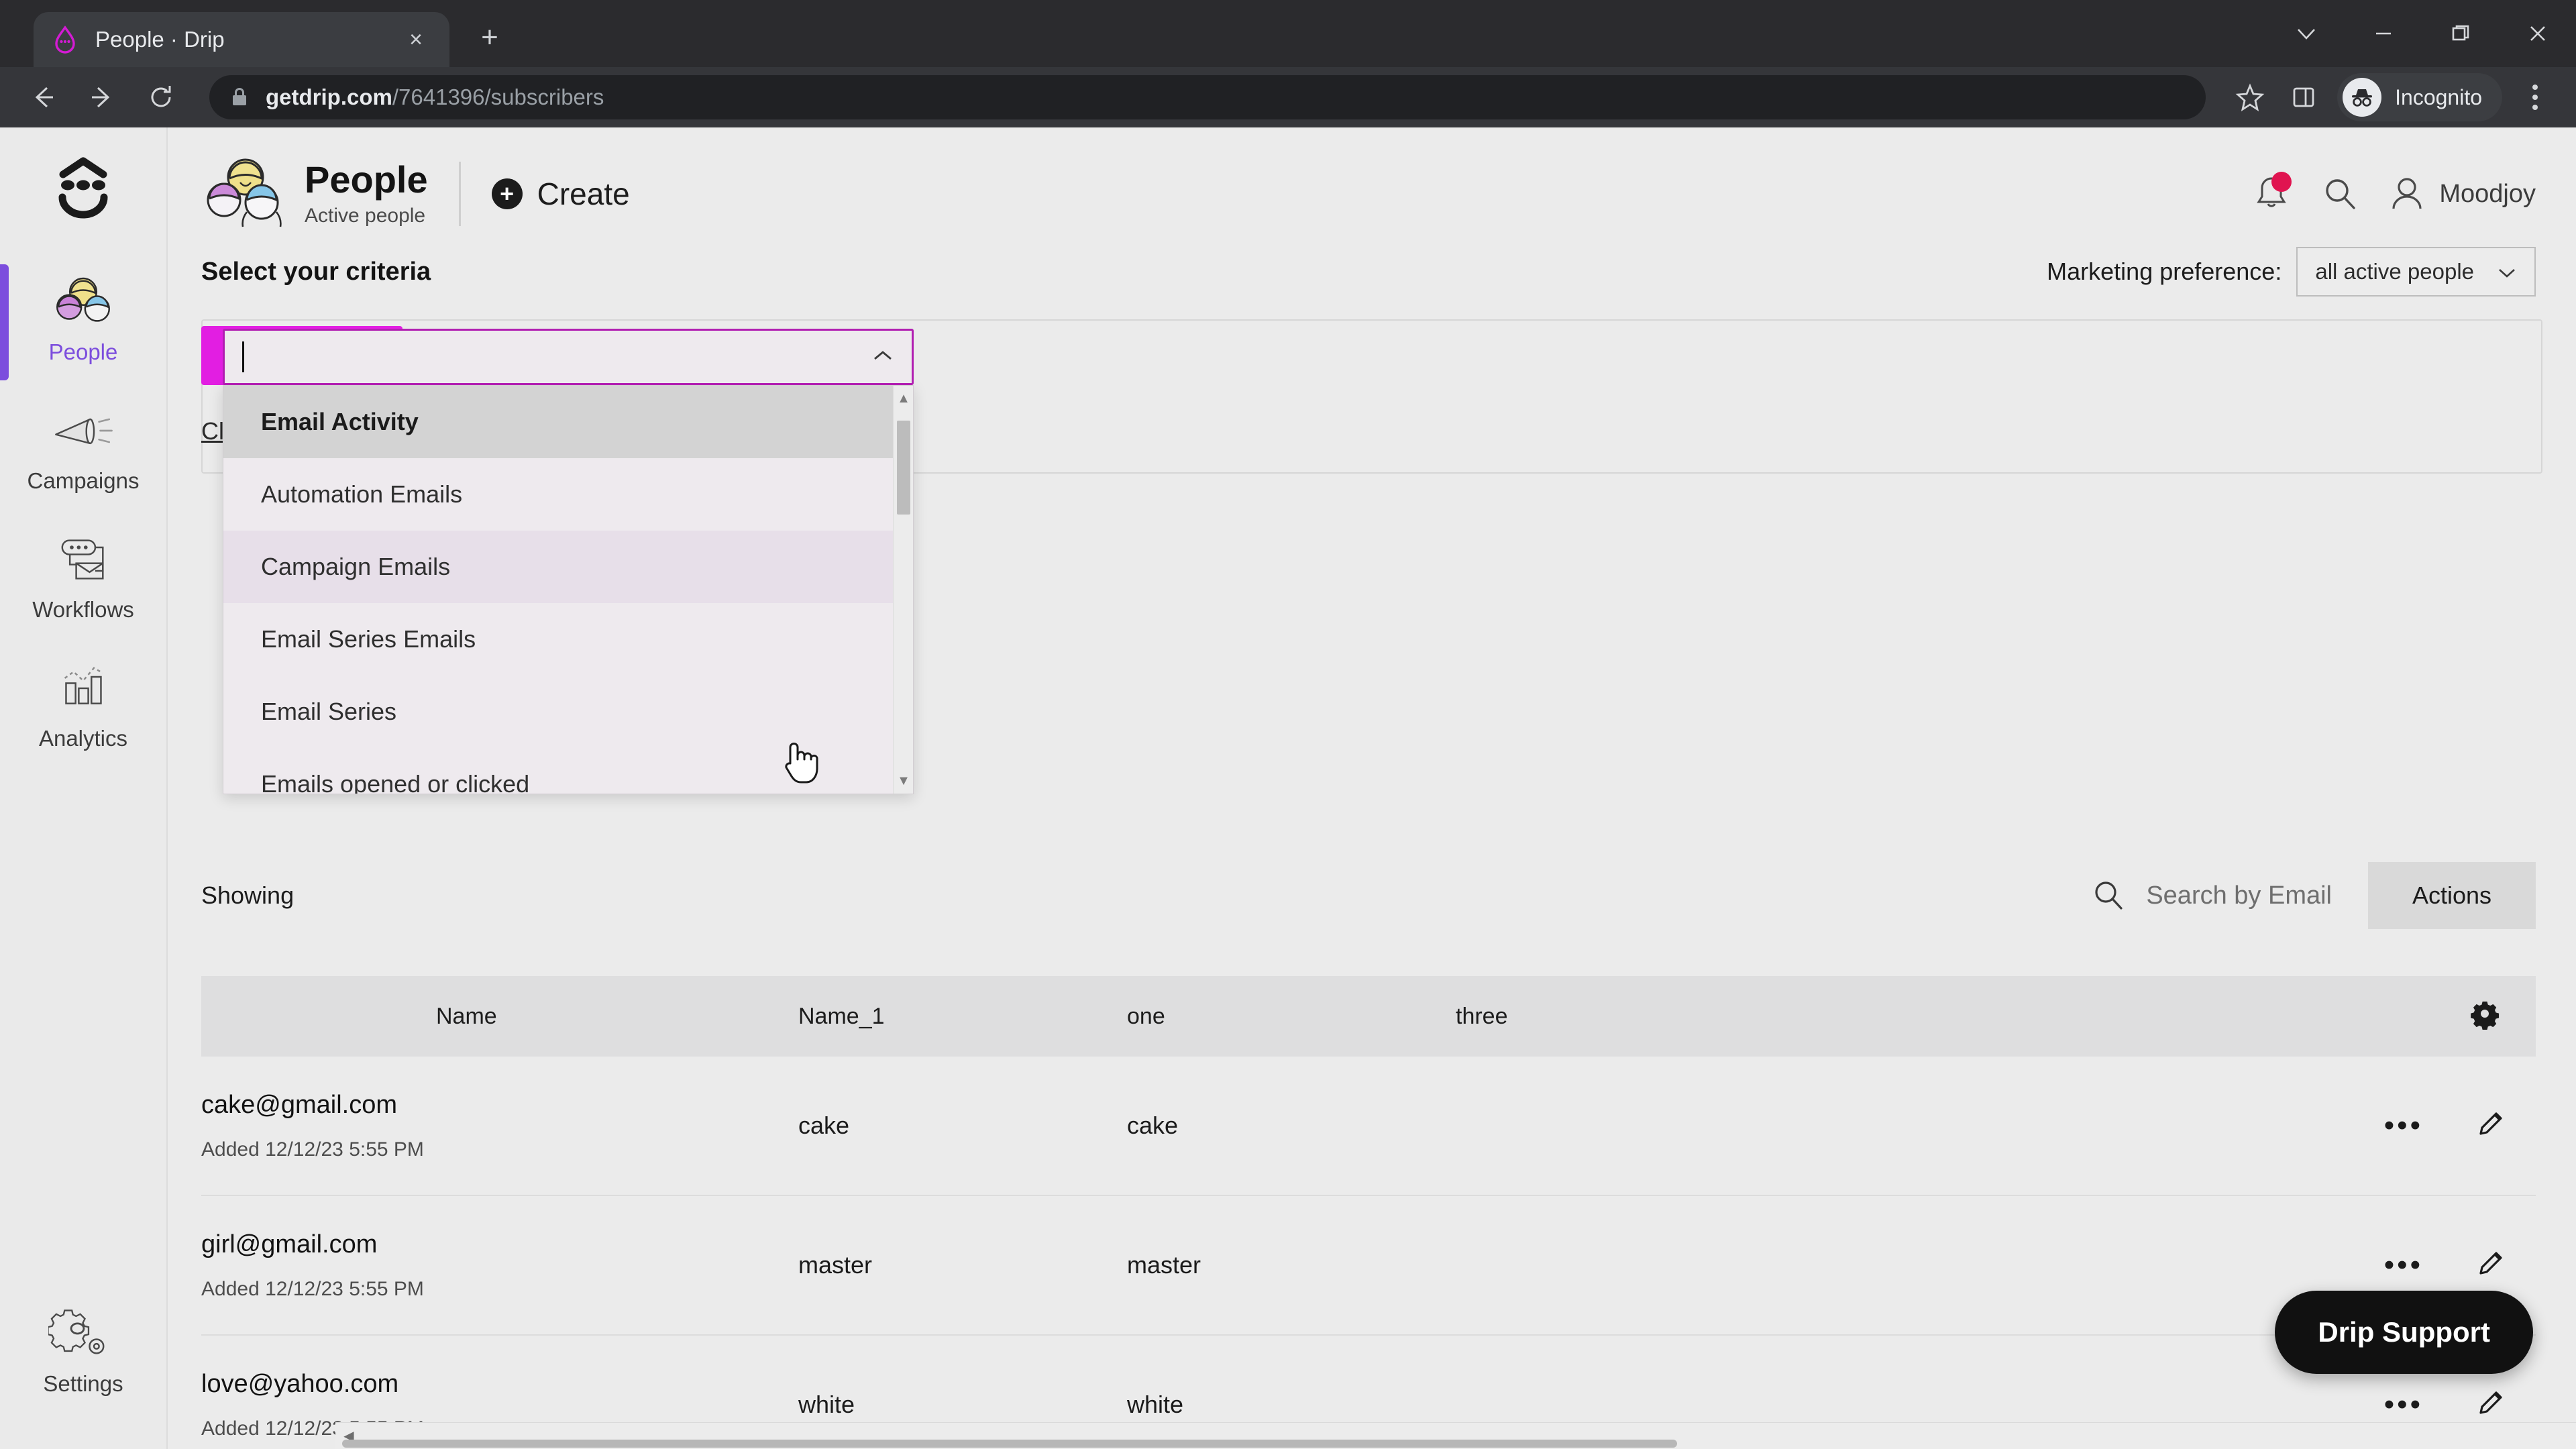  I want to click on drip-support-button: Drip Support, so click(2404, 1332).